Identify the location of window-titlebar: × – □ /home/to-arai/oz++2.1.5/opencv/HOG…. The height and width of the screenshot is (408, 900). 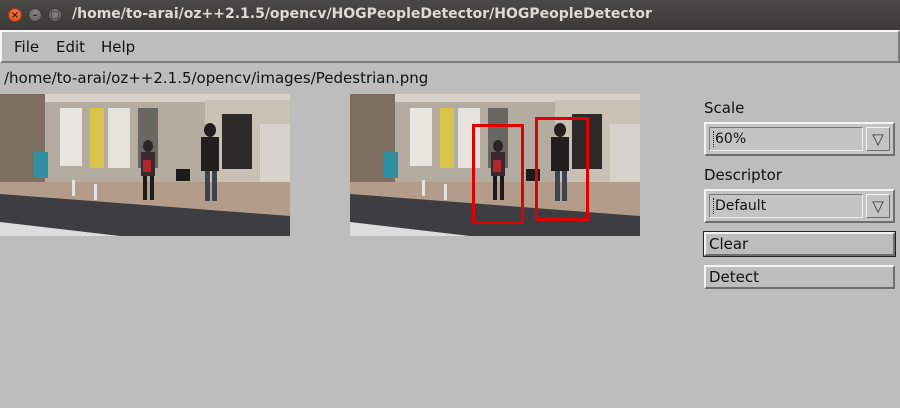
(450, 15).